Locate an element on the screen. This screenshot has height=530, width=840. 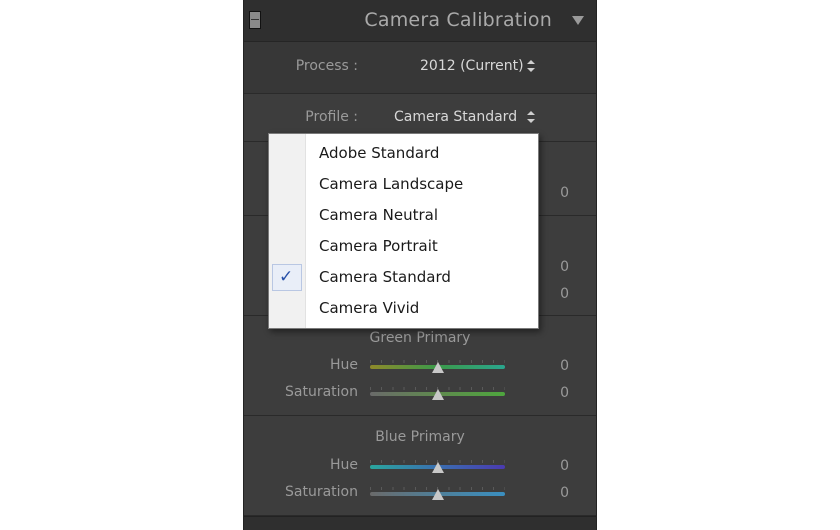
blue-saturation-value: 0 is located at coordinates (564, 493).